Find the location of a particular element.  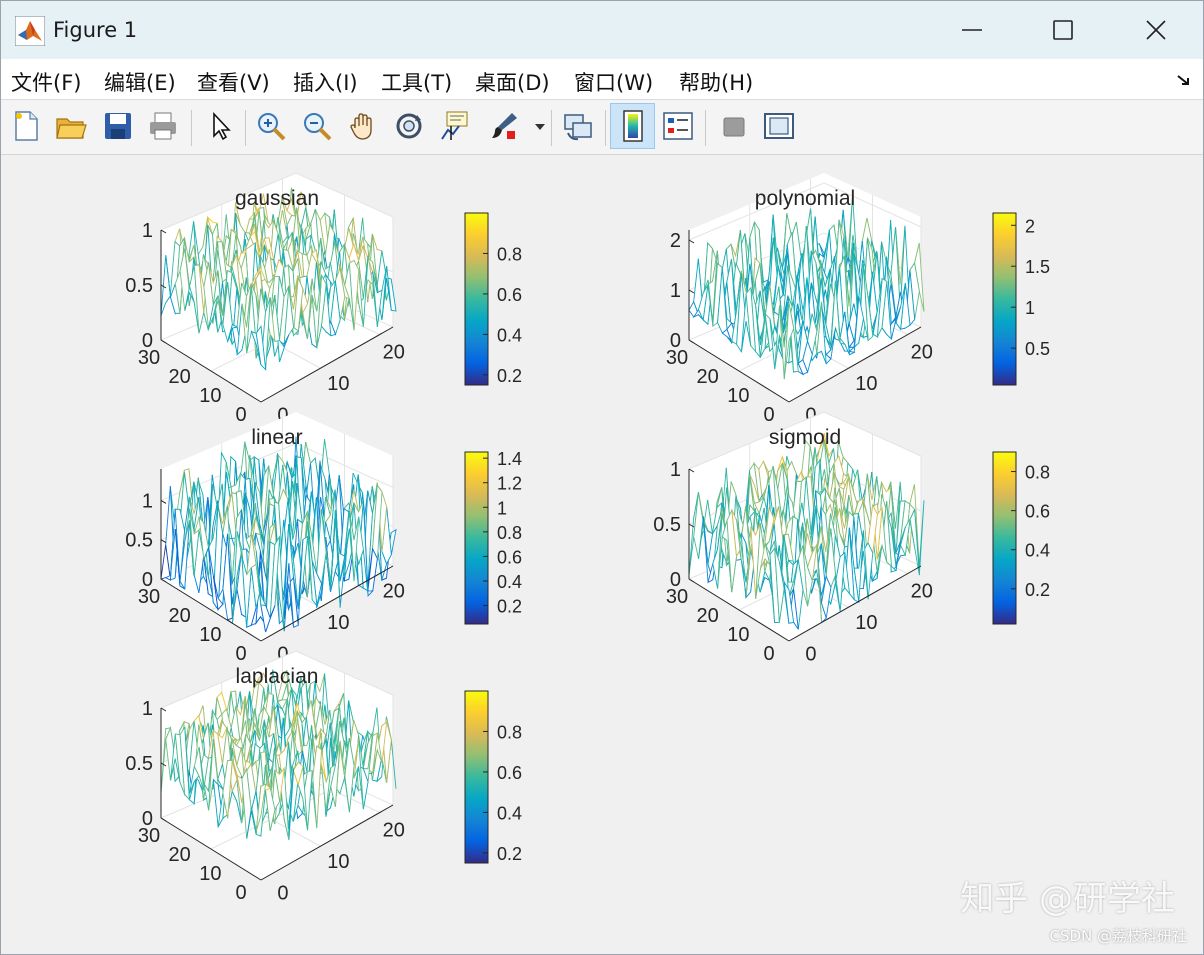

maximize-button is located at coordinates (1063, 30).